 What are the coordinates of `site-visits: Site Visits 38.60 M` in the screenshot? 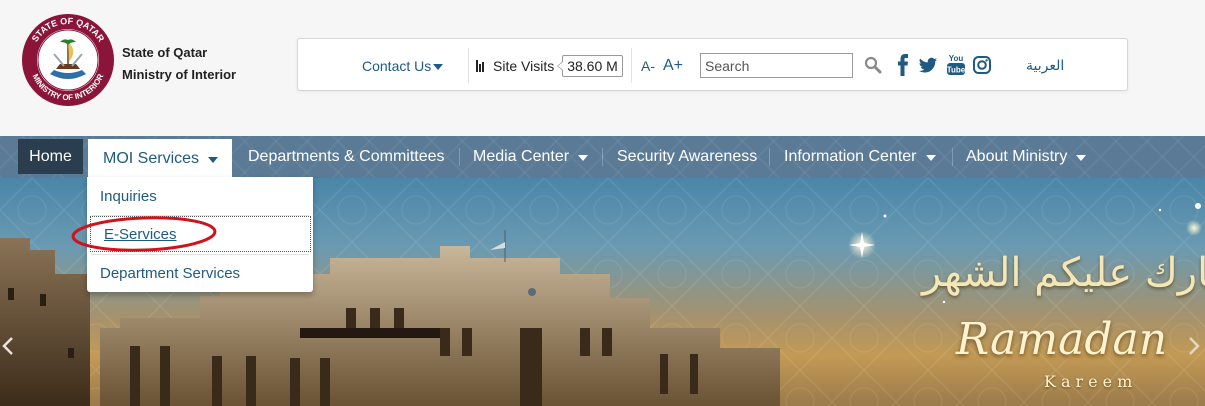 It's located at (549, 65).